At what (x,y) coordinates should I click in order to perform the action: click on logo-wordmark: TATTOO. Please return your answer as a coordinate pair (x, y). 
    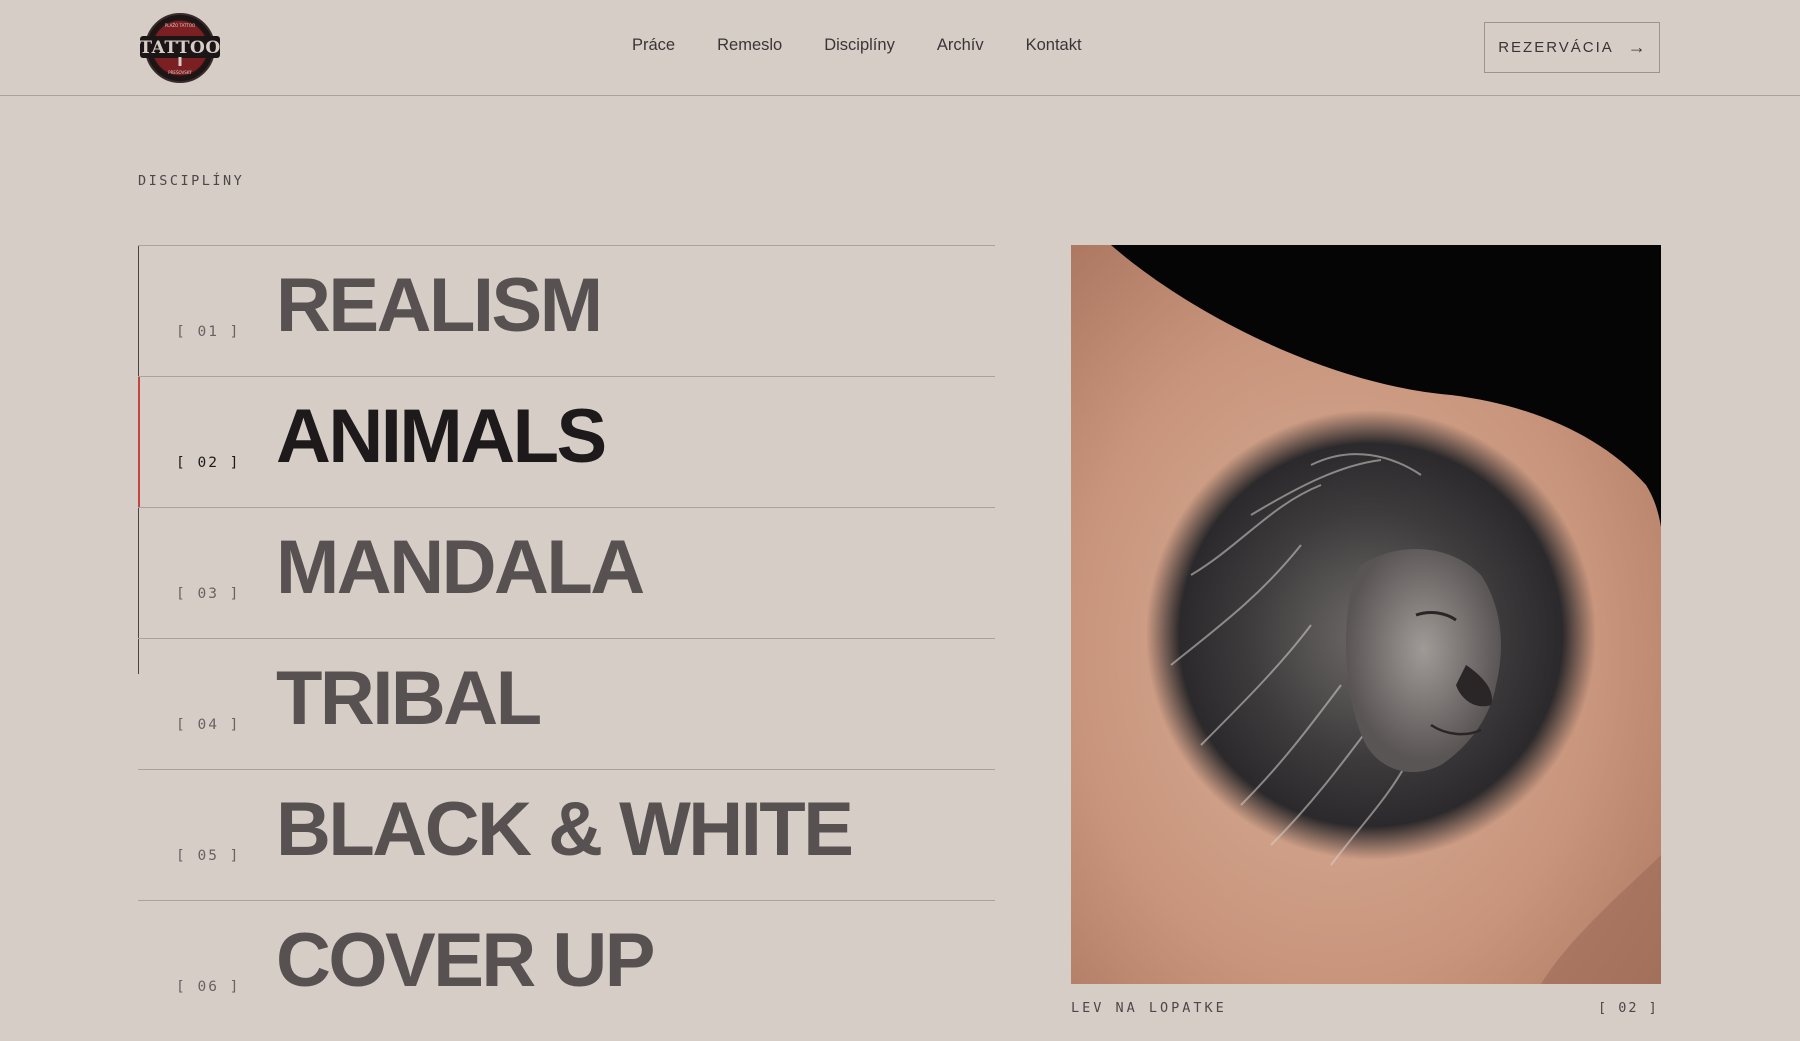
    Looking at the image, I should click on (179, 48).